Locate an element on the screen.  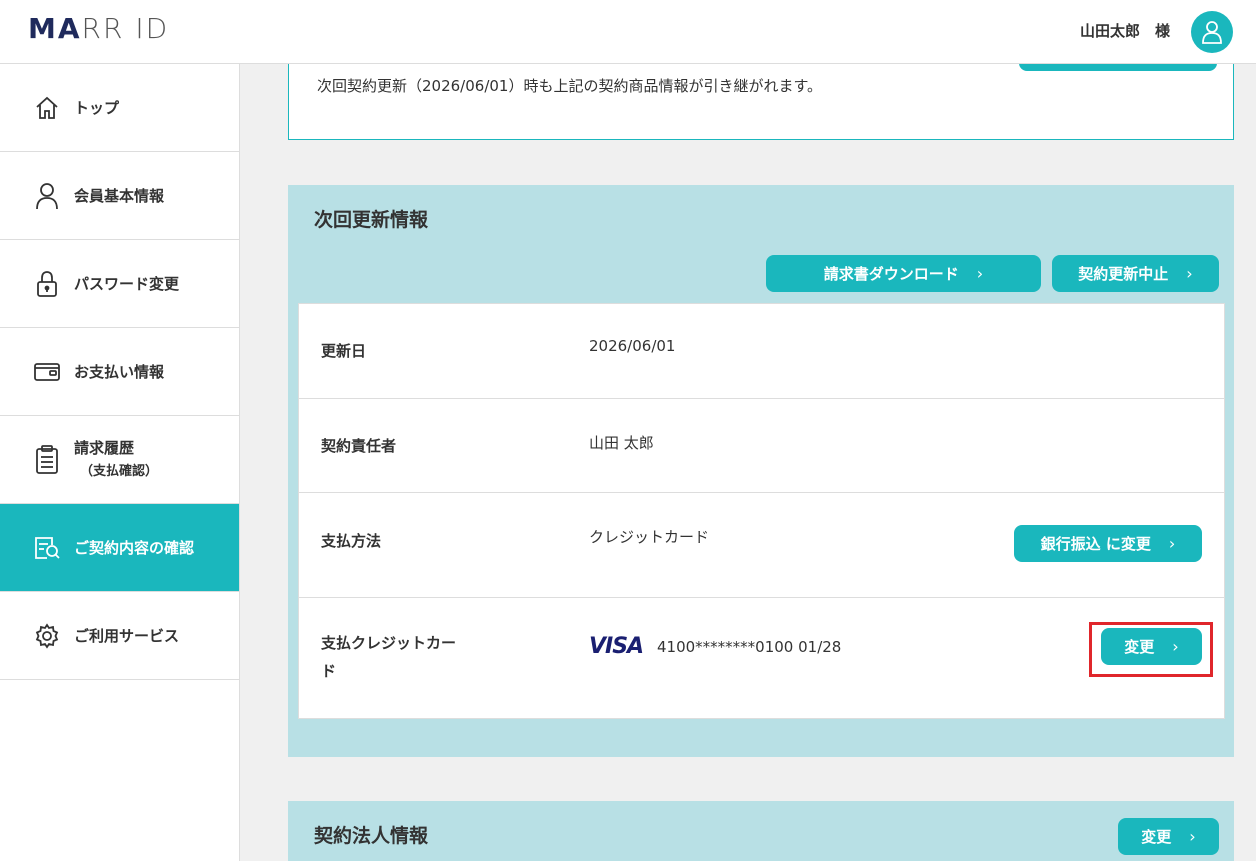
sidebar-item-label: 会員基本情報 is located at coordinates (119, 195).